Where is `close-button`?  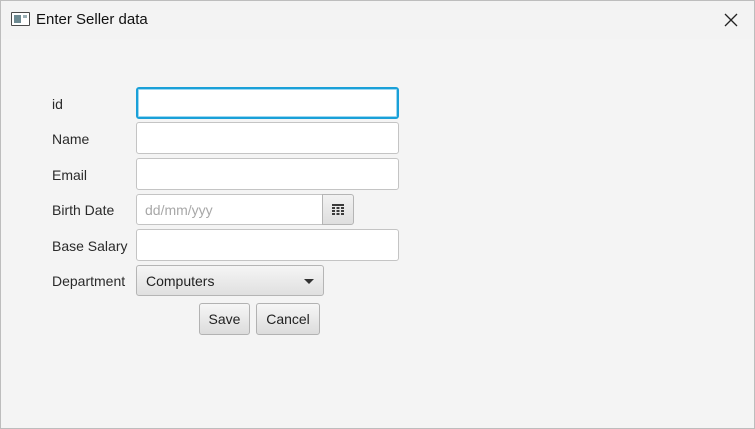 close-button is located at coordinates (731, 20).